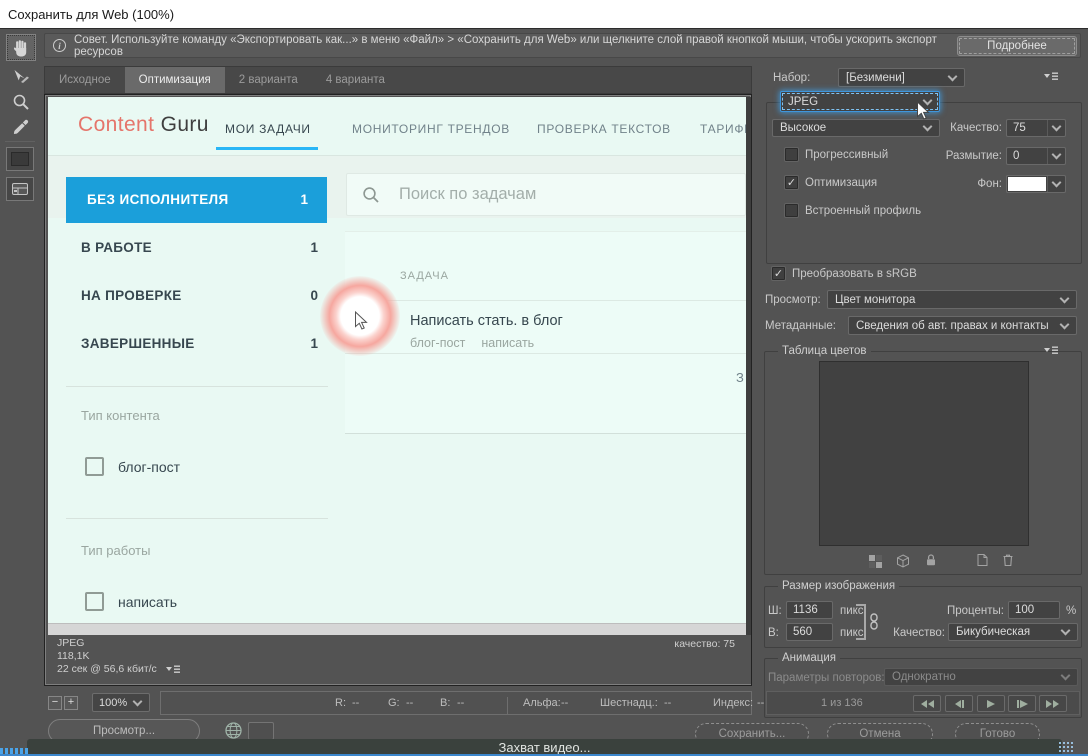 This screenshot has height=756, width=1088. Describe the element at coordinates (507, 706) in the screenshot. I see `readout-divider` at that location.